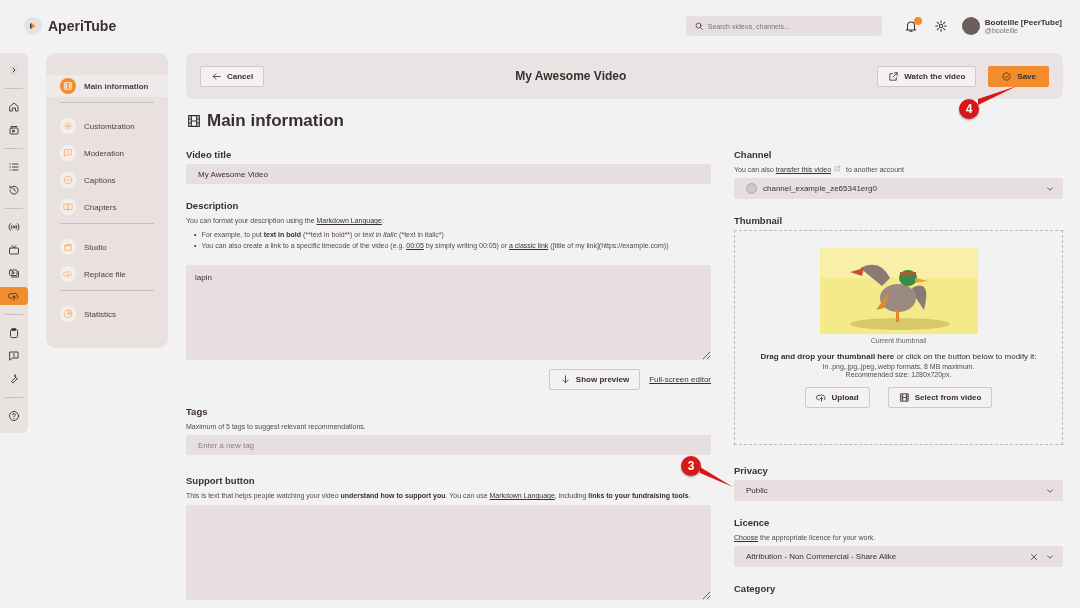 This screenshot has height=608, width=1080. Describe the element at coordinates (107, 126) in the screenshot. I see `section-item: Customization` at that location.